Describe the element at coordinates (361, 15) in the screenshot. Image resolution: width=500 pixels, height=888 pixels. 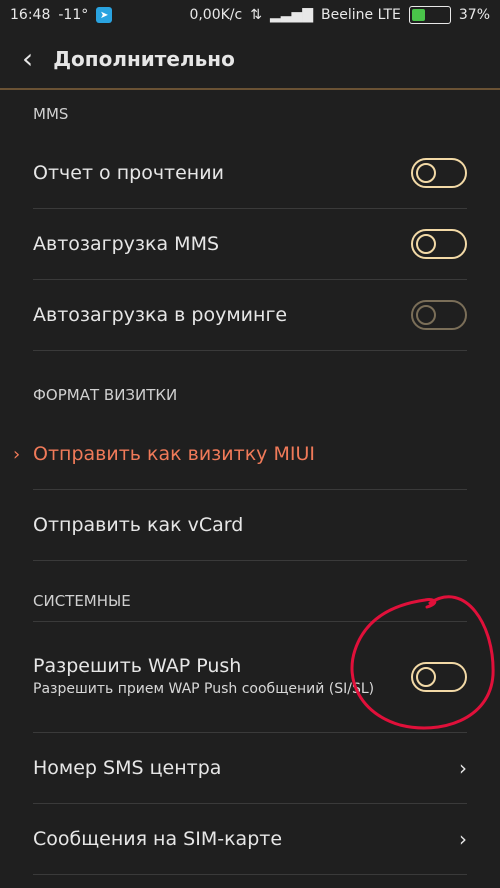
I see `status-carrier: Beeline LTE` at that location.